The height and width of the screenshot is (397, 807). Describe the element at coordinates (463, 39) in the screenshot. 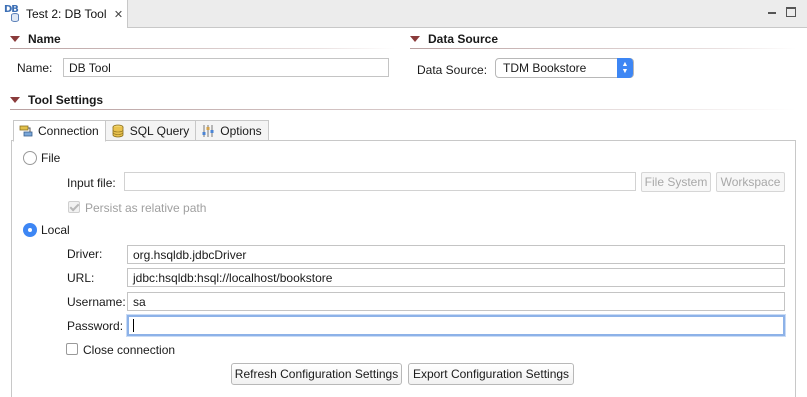

I see `data-source-section-title: Data Source` at that location.